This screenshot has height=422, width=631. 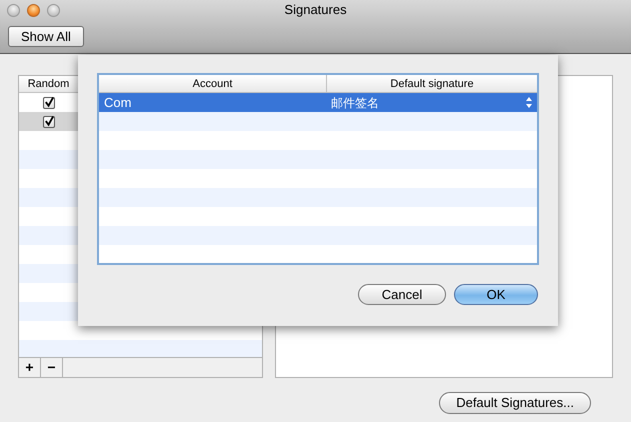 What do you see at coordinates (315, 10) in the screenshot?
I see `window-title: Signatures` at bounding box center [315, 10].